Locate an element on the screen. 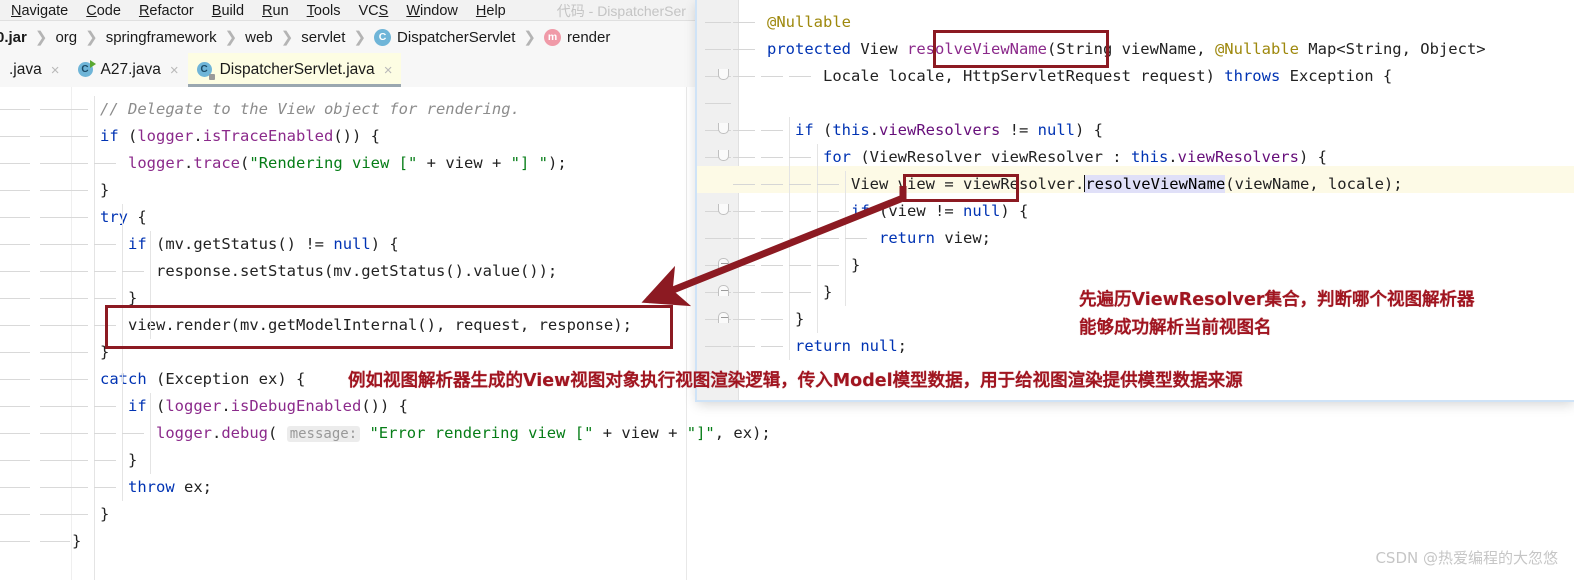 The width and height of the screenshot is (1574, 580). popup-code-line: return null; is located at coordinates (851, 346).